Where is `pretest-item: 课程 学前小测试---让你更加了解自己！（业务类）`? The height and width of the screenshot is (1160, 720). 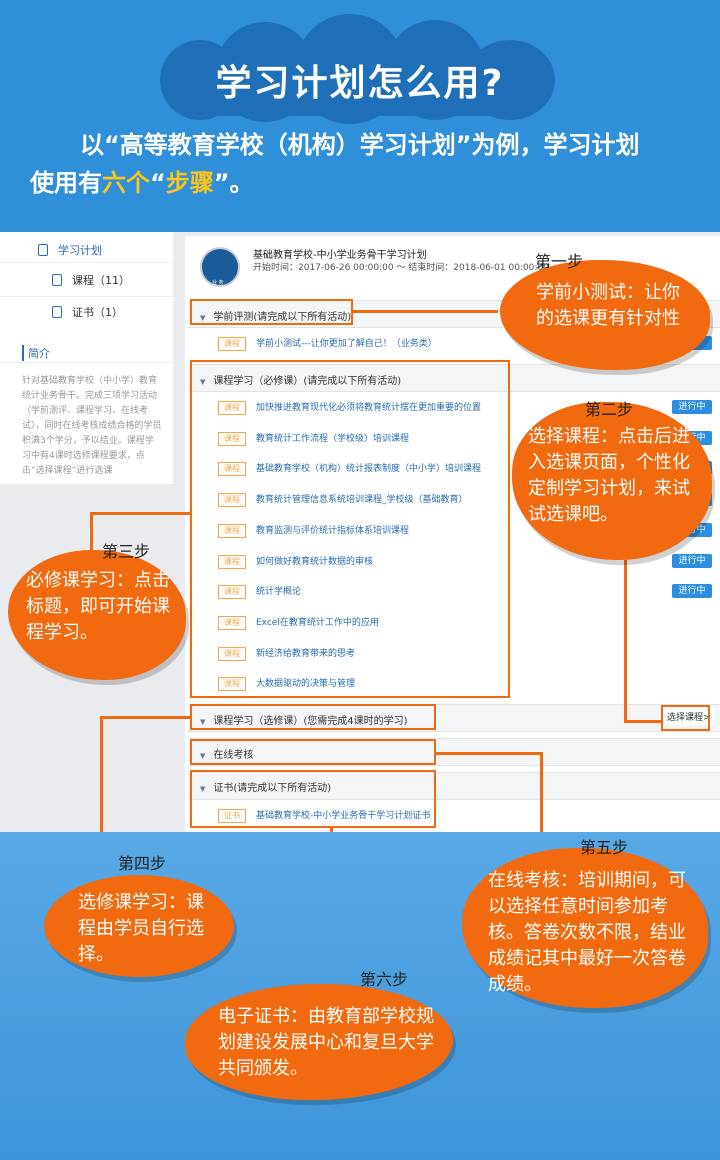
pretest-item: 课程 学前小测试---让你更加了解自己！（业务类） is located at coordinates (327, 343).